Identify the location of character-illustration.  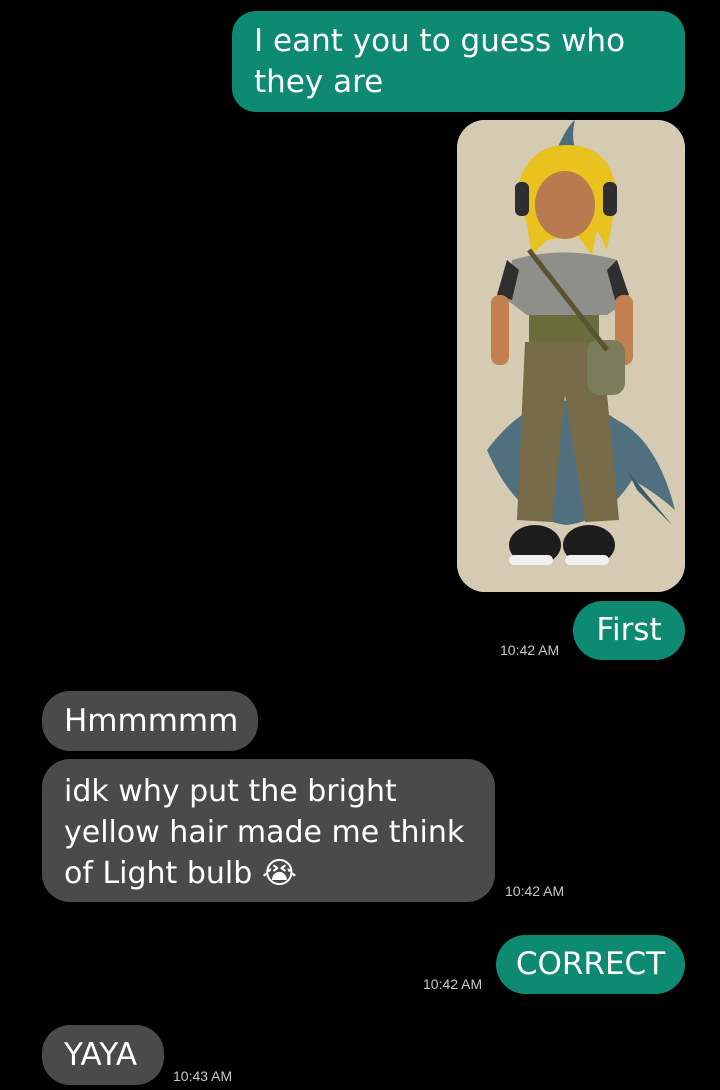
(571, 356).